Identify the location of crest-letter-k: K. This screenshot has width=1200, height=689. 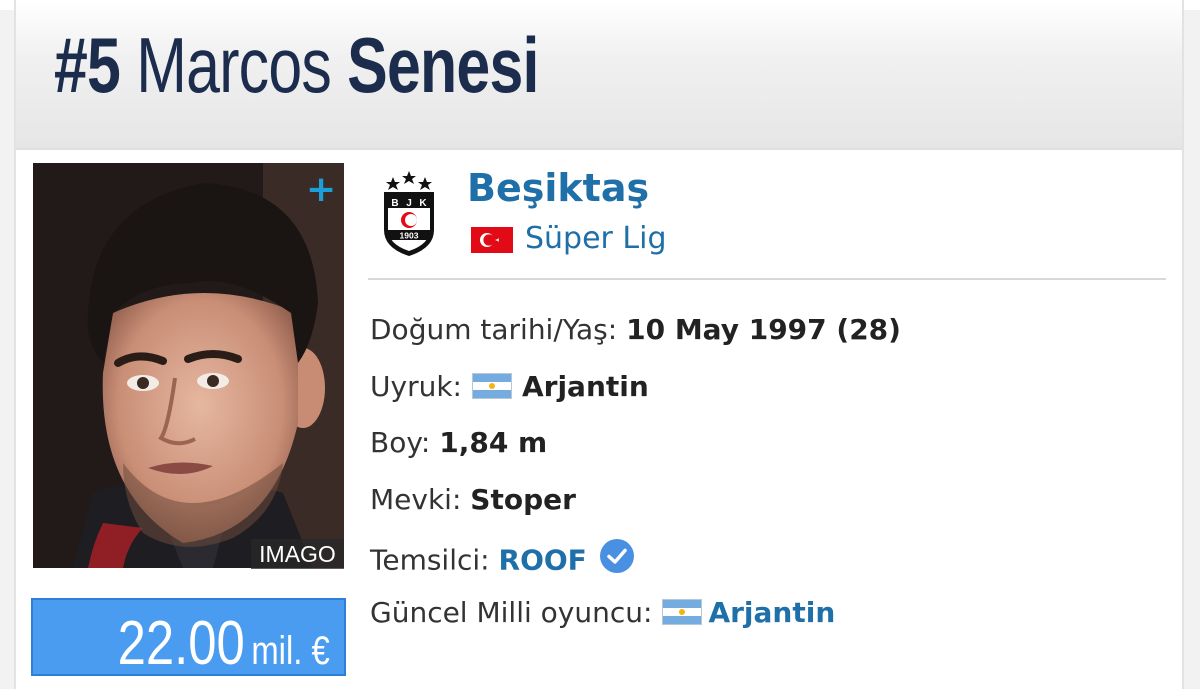
(423, 203).